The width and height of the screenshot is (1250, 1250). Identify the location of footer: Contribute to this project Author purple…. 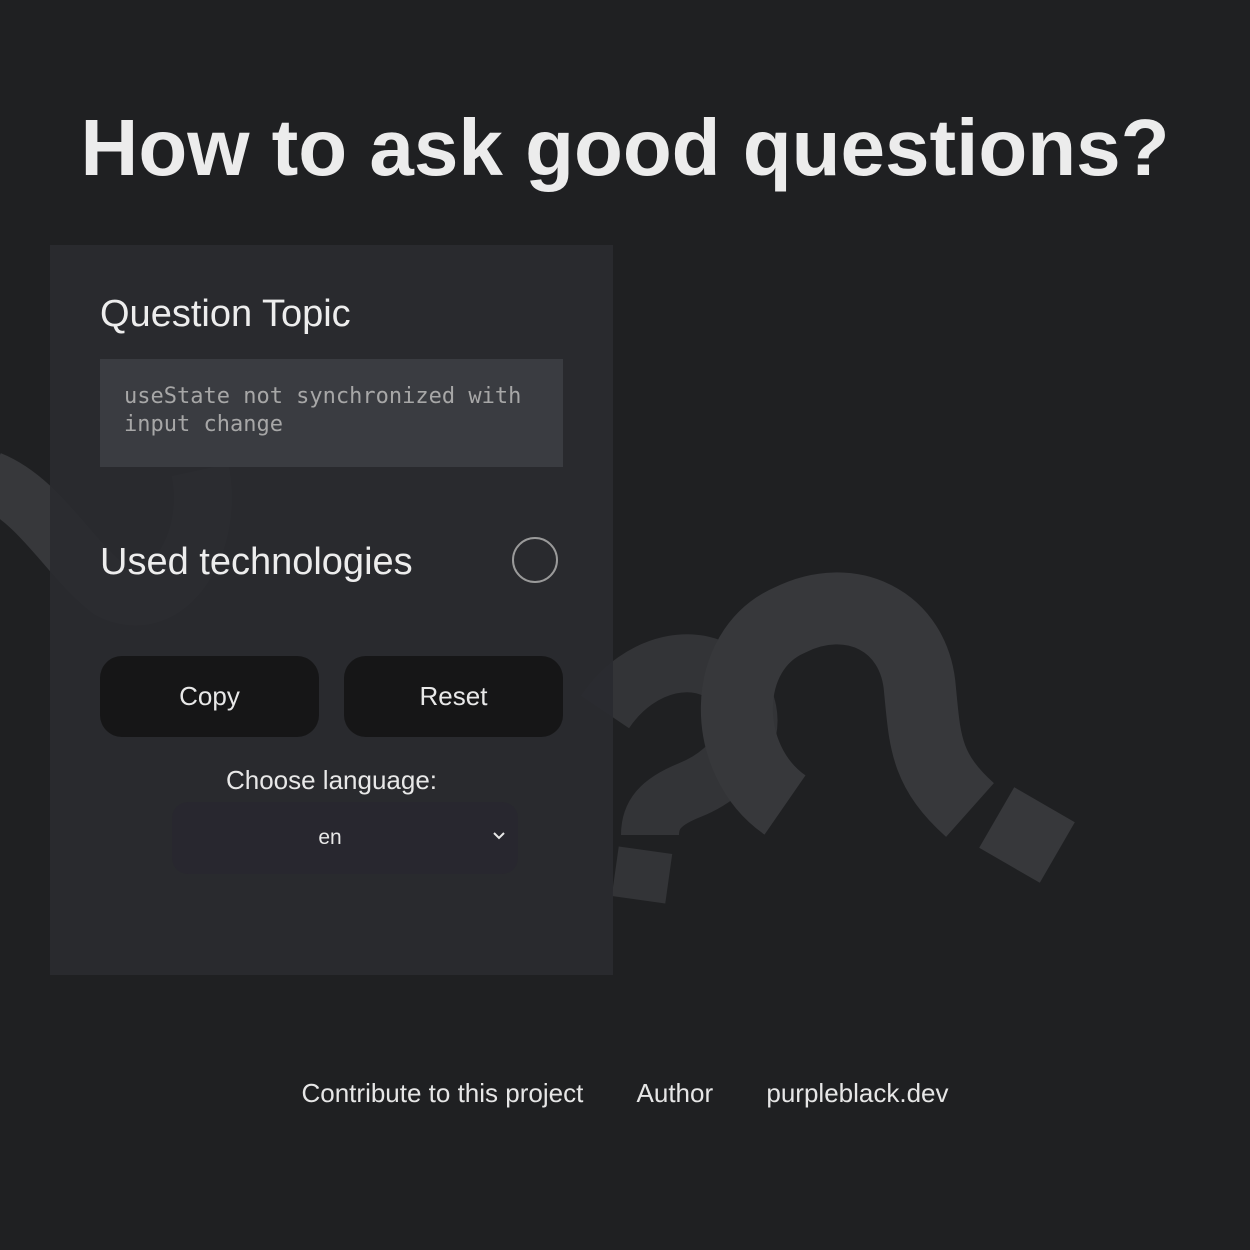
(625, 1093).